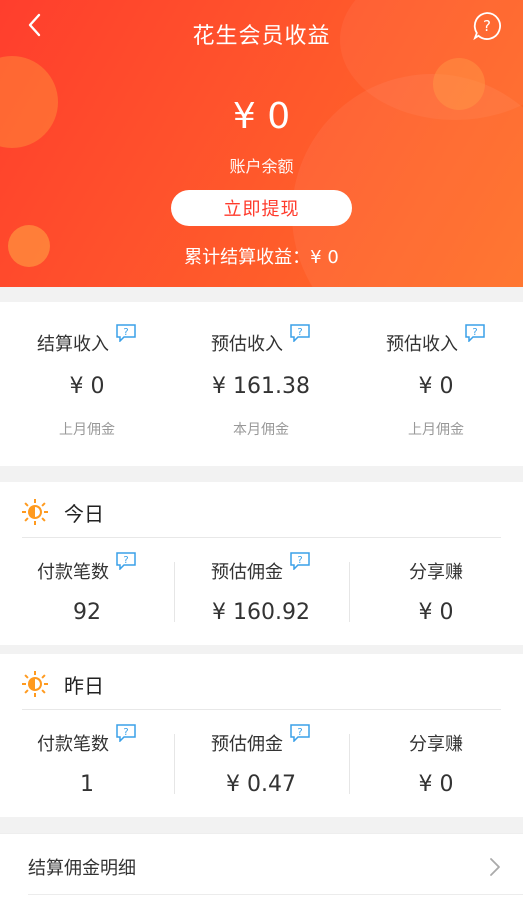 The width and height of the screenshot is (523, 897). What do you see at coordinates (261, 36) in the screenshot?
I see `page-title: 花生会员收益` at bounding box center [261, 36].